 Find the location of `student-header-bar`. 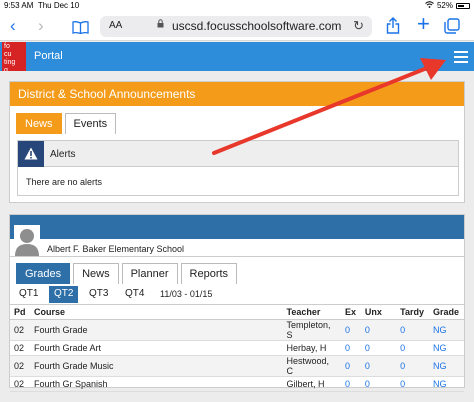

student-header-bar is located at coordinates (237, 227).